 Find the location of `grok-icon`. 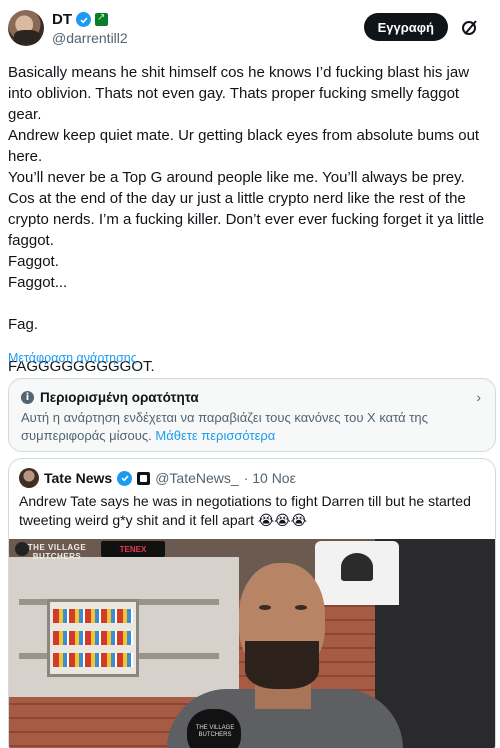

grok-icon is located at coordinates (470, 27).